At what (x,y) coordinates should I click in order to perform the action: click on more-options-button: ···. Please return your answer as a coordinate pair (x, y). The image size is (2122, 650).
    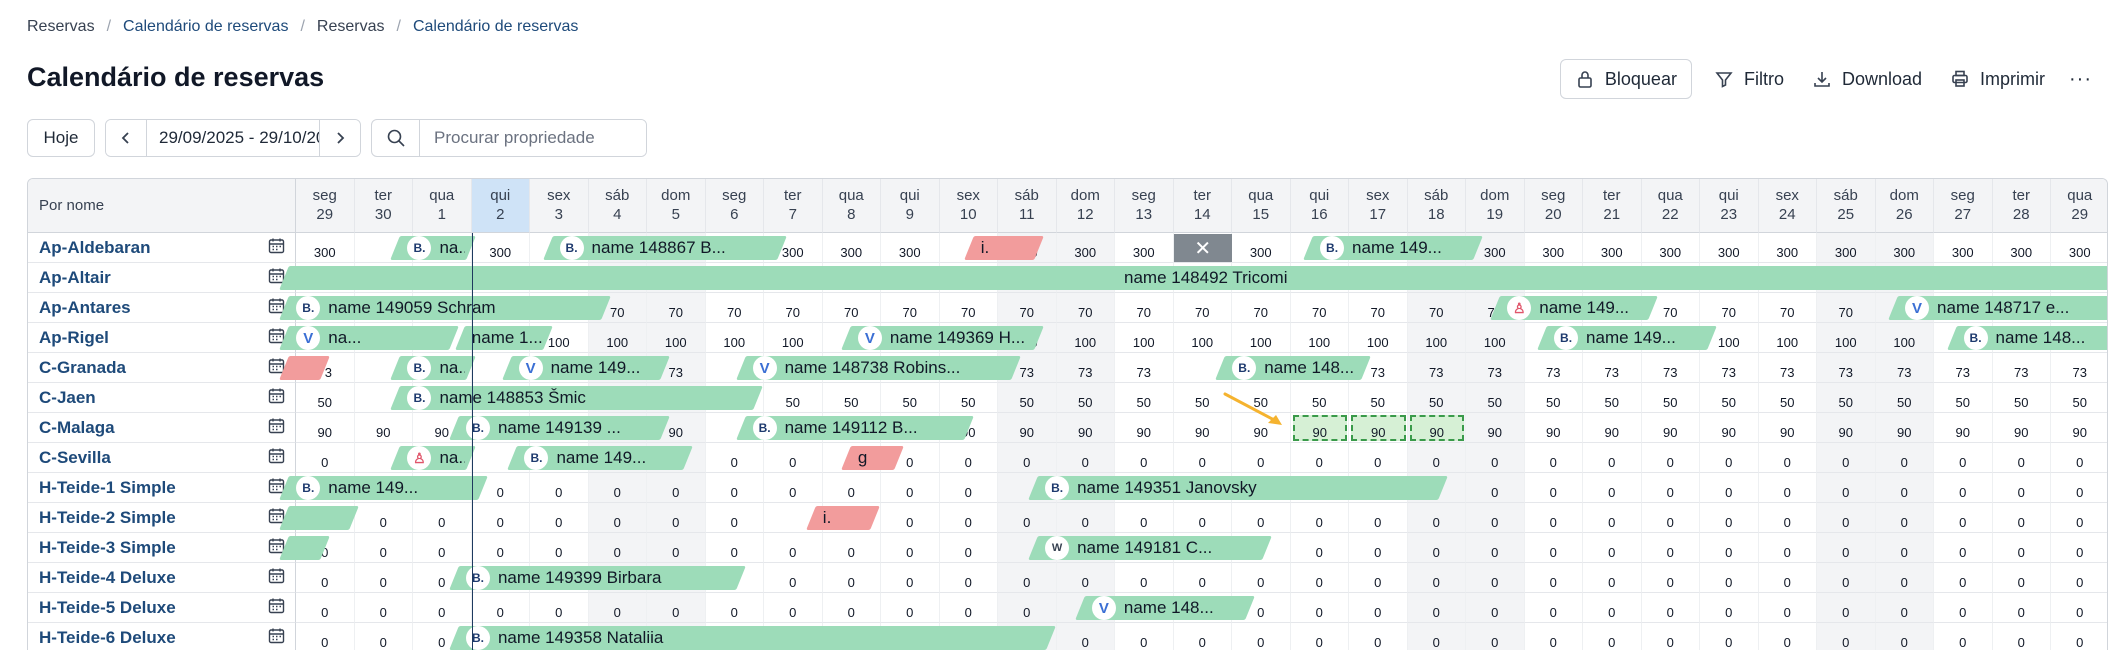
    Looking at the image, I should click on (2080, 79).